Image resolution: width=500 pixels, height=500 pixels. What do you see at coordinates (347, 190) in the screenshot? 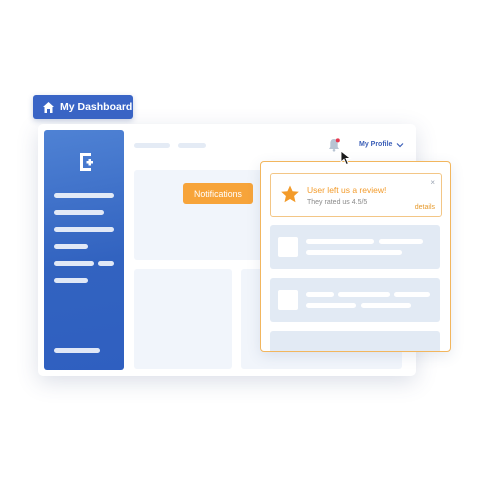
I see `notification-title: User left us a review!` at bounding box center [347, 190].